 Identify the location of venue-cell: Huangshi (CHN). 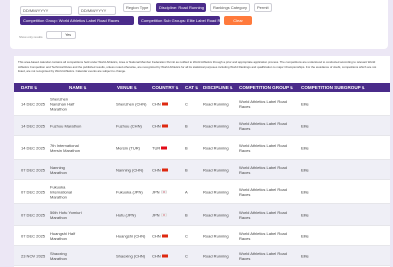
(132, 235).